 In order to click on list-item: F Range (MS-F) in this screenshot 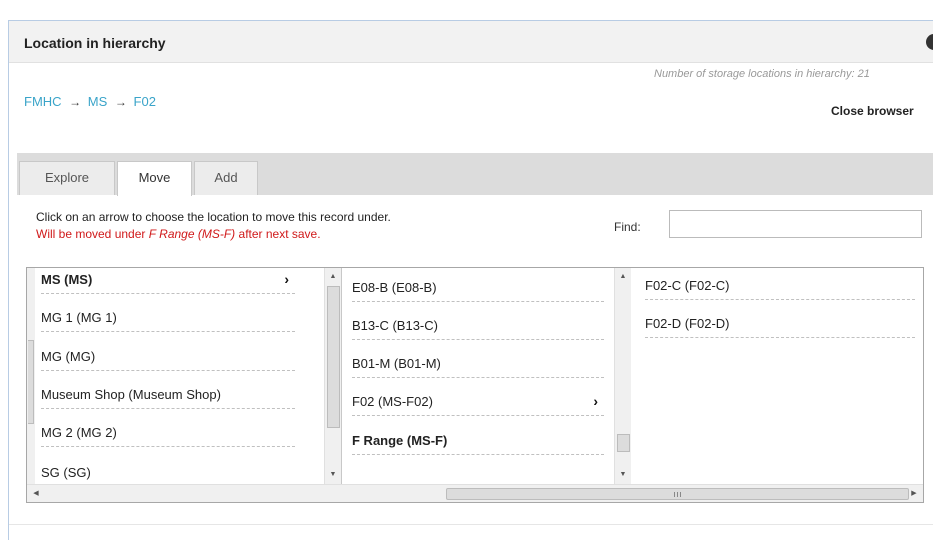, I will do `click(478, 440)`.